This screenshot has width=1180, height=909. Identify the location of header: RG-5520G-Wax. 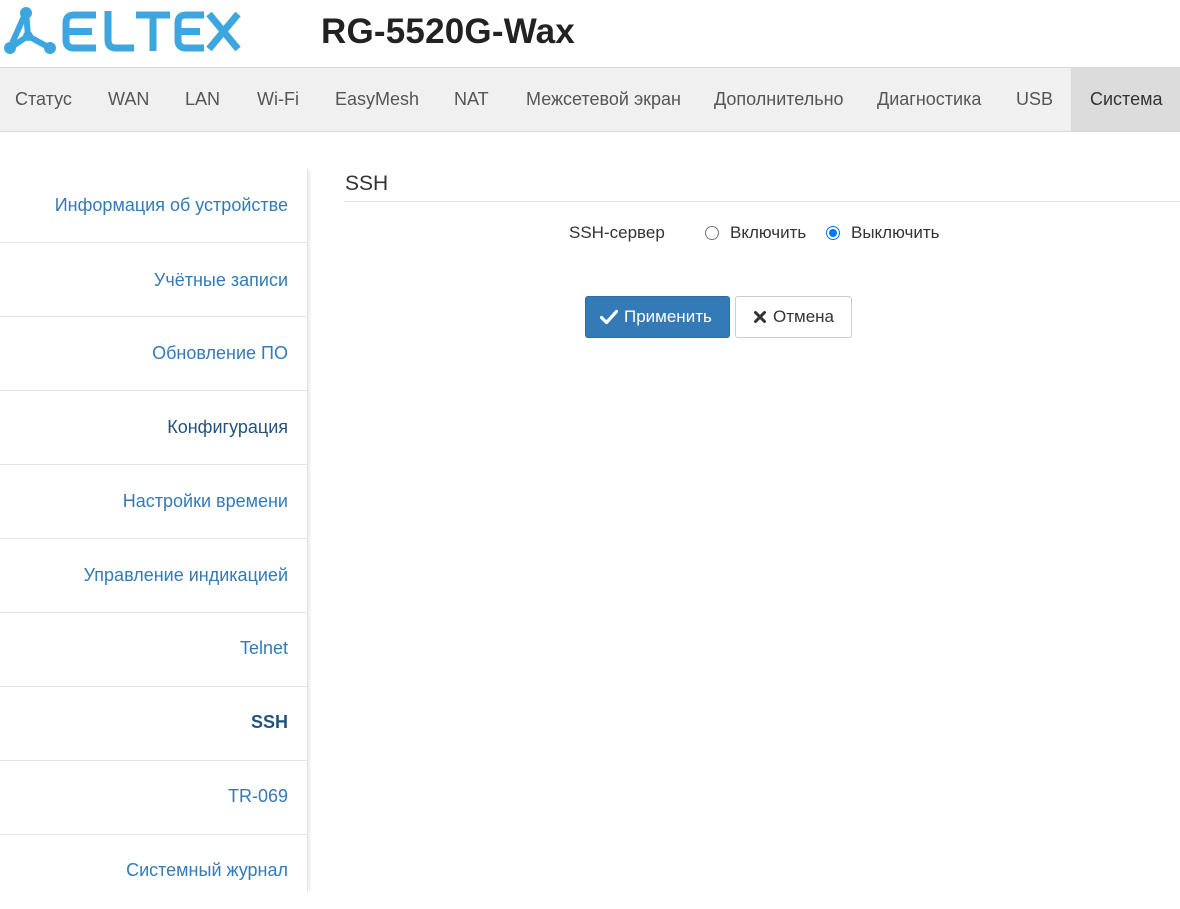
(590, 33).